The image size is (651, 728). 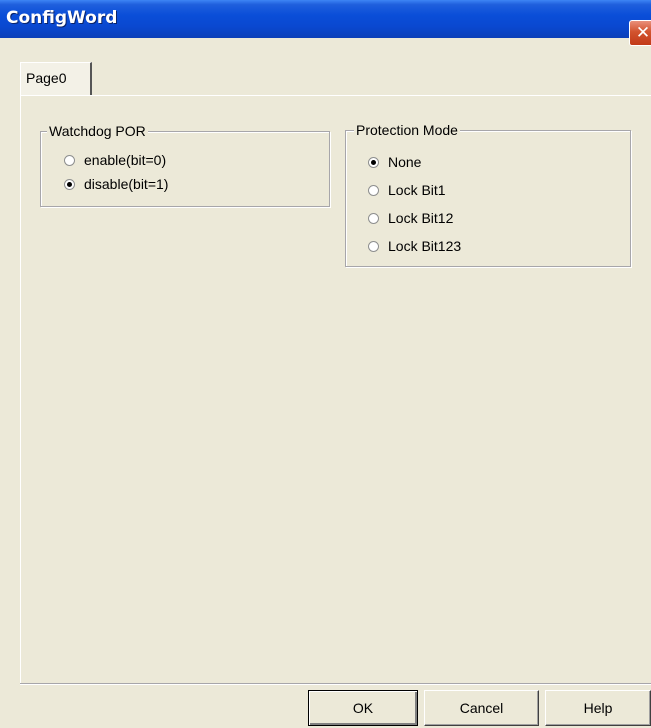 What do you see at coordinates (335, 684) in the screenshot?
I see `footer-separator` at bounding box center [335, 684].